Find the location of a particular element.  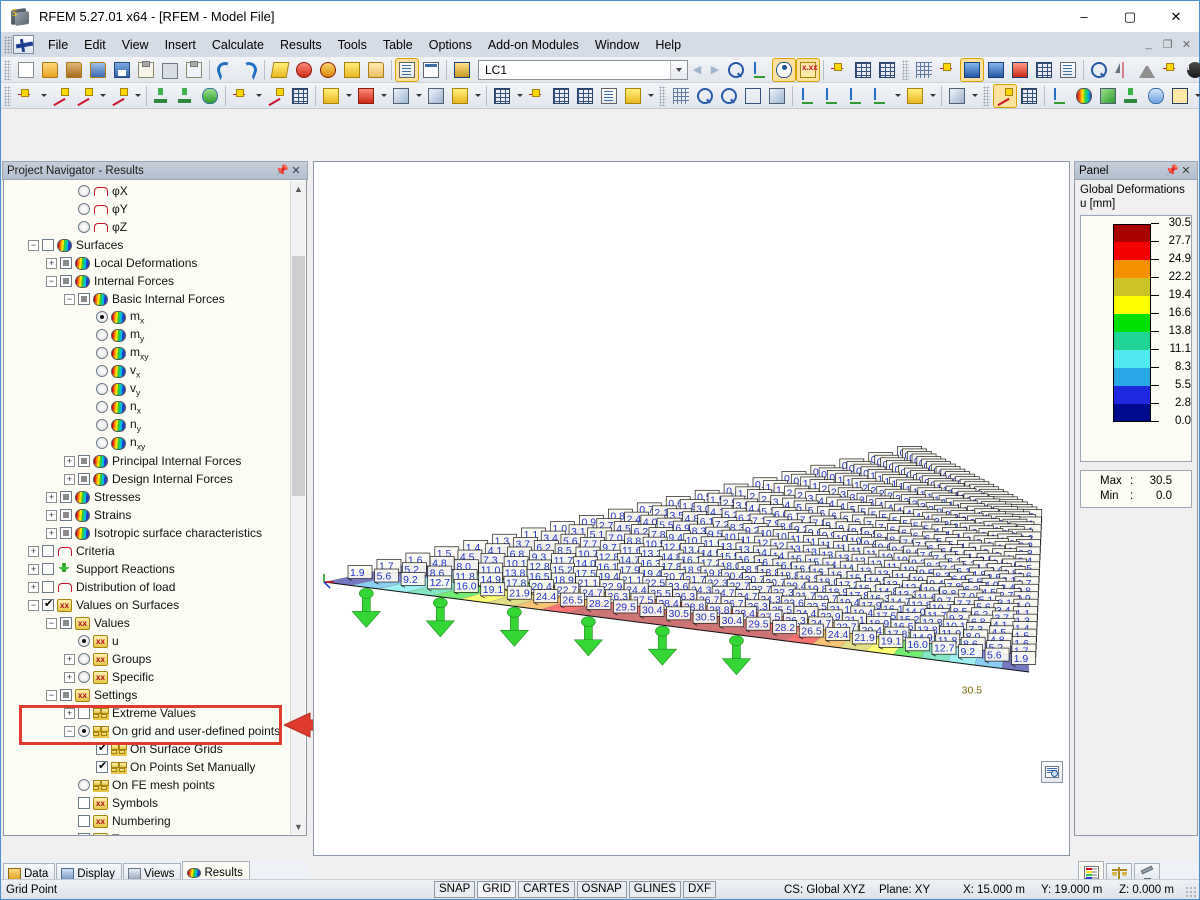

new-nodal-support-button is located at coordinates (186, 96).